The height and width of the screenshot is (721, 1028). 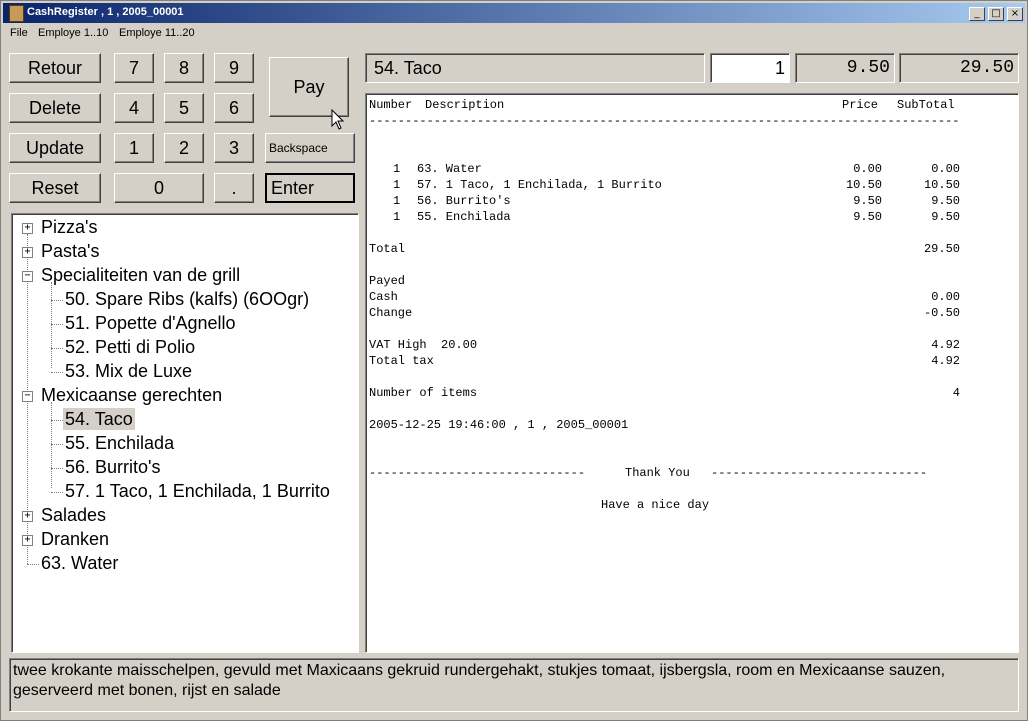 I want to click on receipt-row-price: 0.00, so click(x=867, y=169).